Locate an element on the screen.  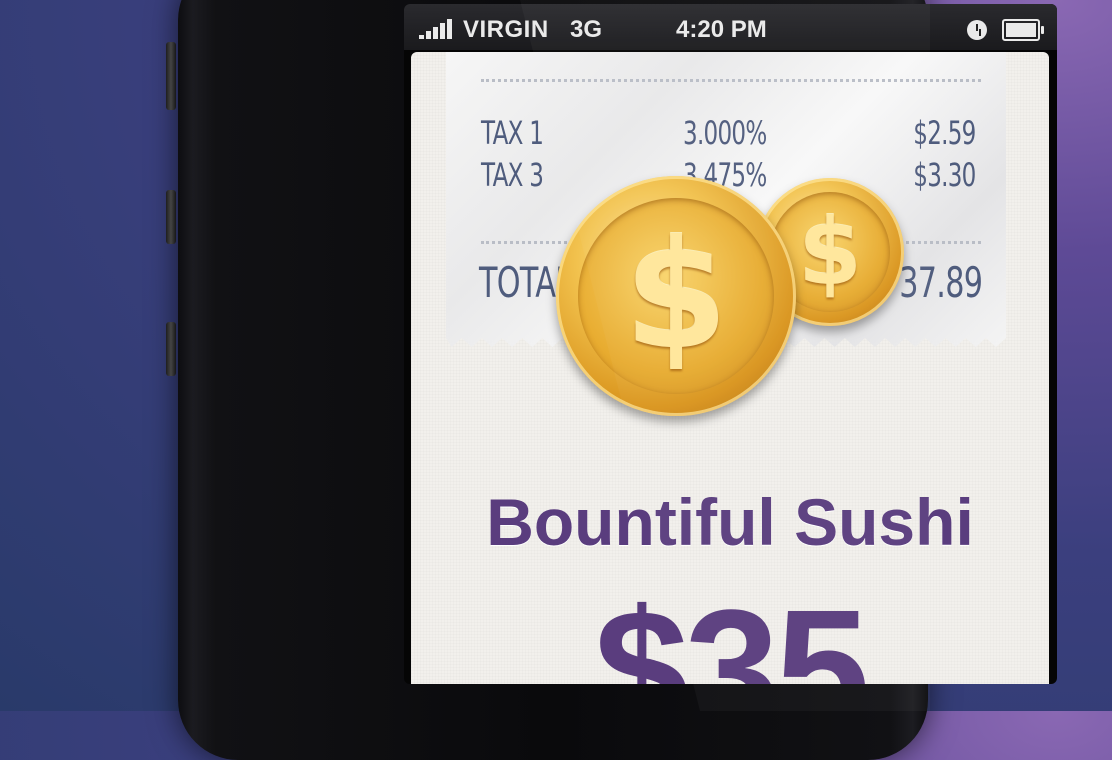
tax-3-amount: $3.30 is located at coordinates (945, 175).